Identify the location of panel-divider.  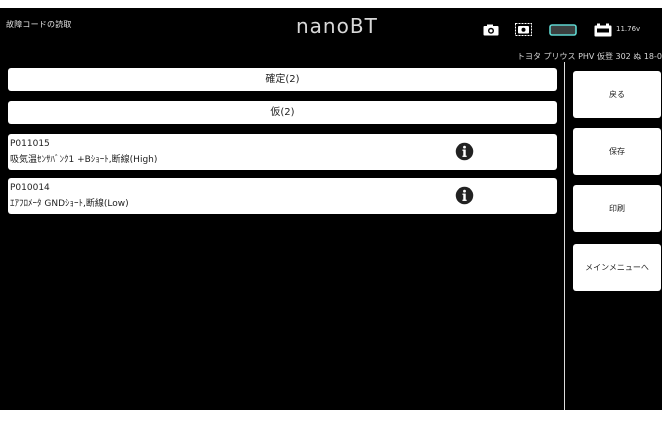
(564, 236).